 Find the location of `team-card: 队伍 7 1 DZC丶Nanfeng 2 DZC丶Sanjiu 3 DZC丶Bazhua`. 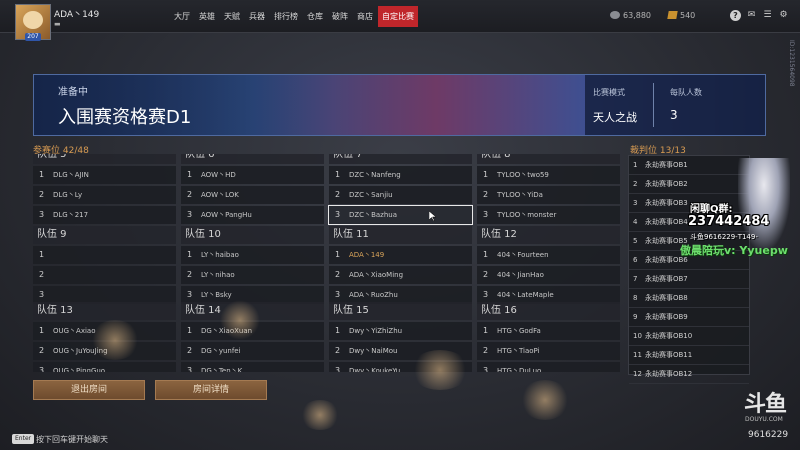

team-card: 队伍 7 1 DZC丶Nanfeng 2 DZC丶Sanjiu 3 DZC丶Bazhua is located at coordinates (400, 189).